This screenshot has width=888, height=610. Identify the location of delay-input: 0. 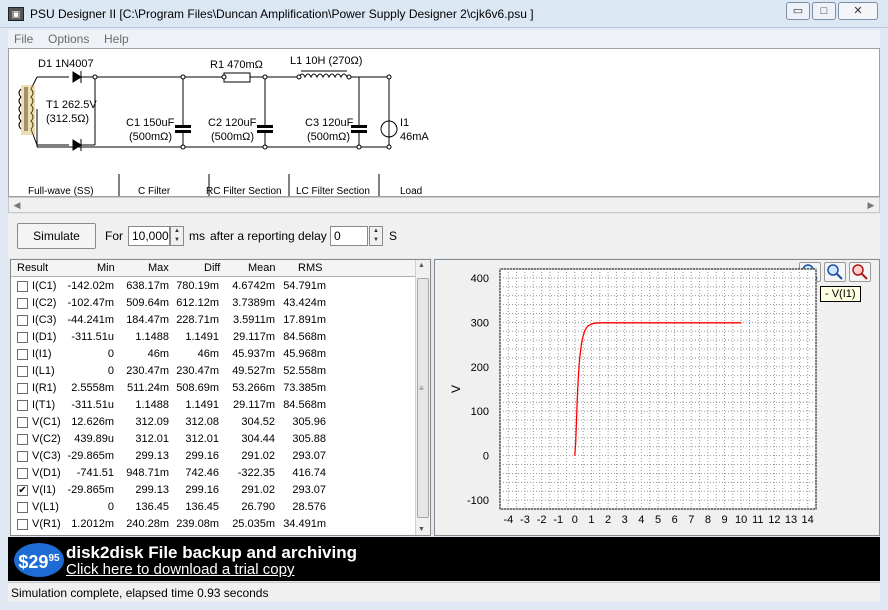
(349, 236).